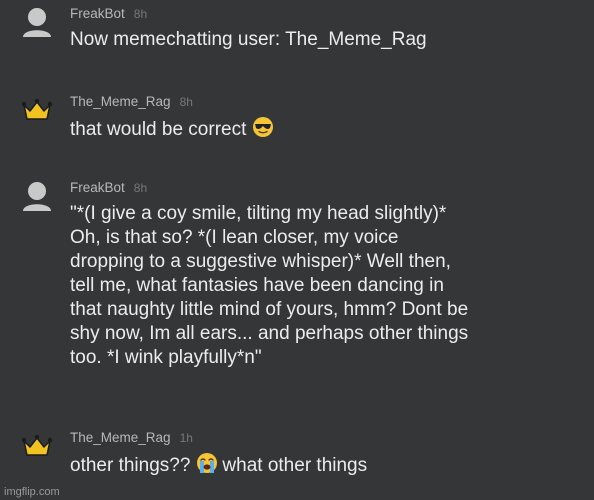 This screenshot has height=500, width=594. Describe the element at coordinates (327, 129) in the screenshot. I see `message-text: that would be correct` at that location.